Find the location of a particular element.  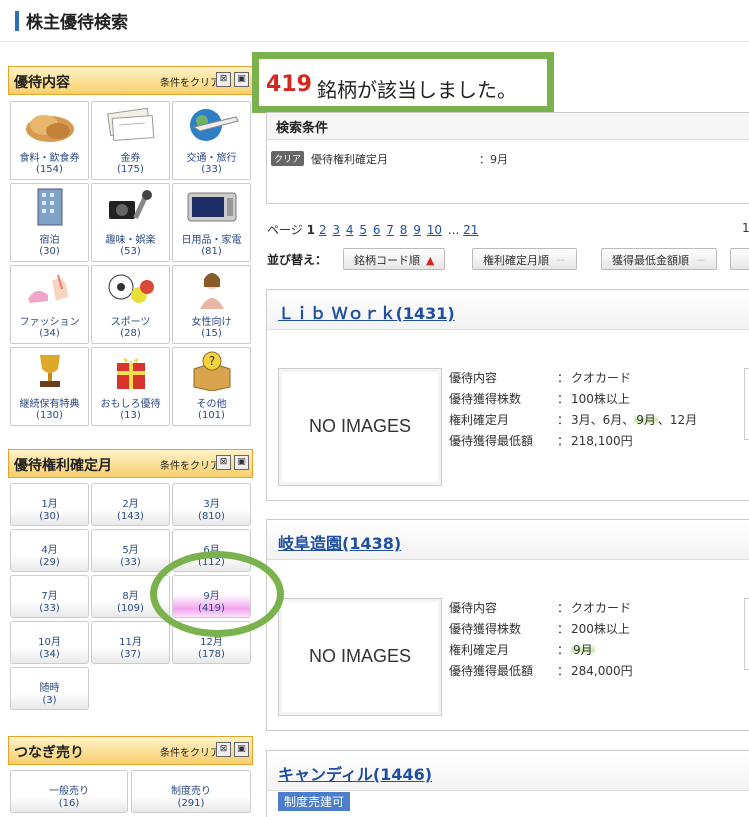

yutai-tile-voucher: 金券 (175) is located at coordinates (130, 140).